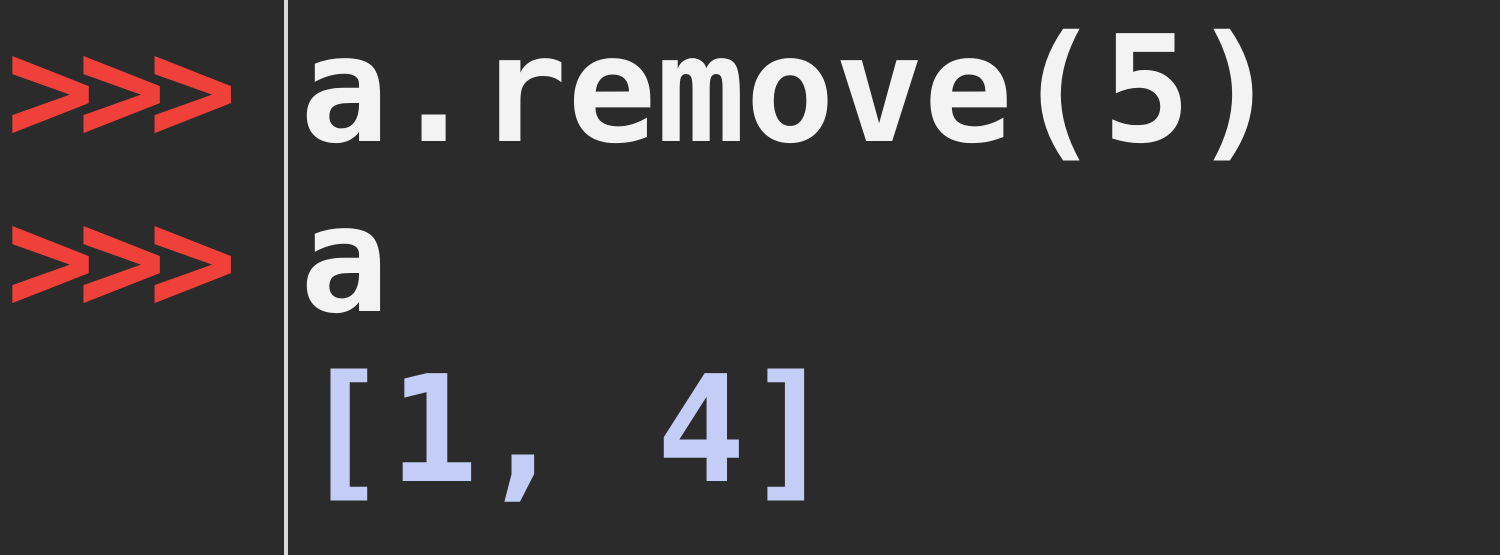 This screenshot has width=1500, height=555. What do you see at coordinates (286, 277) in the screenshot?
I see `gutter-divider` at bounding box center [286, 277].